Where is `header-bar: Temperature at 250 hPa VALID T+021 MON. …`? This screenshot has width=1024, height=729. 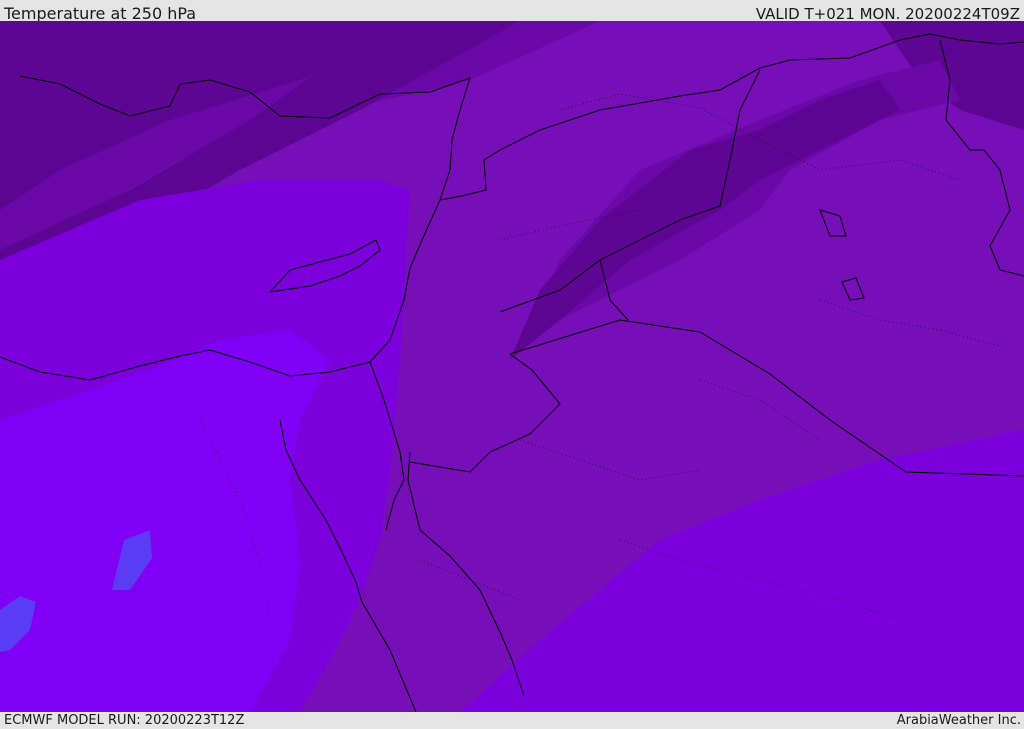 header-bar: Temperature at 250 hPa VALID T+021 MON. … is located at coordinates (512, 11).